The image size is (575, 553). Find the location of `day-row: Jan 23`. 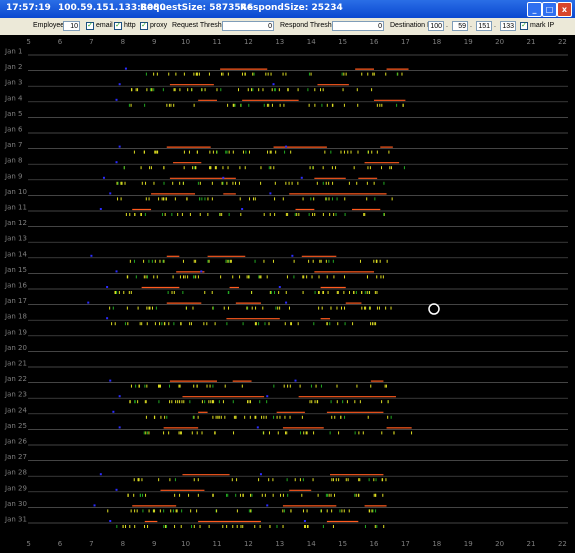

day-row: Jan 23 is located at coordinates (286, 397).